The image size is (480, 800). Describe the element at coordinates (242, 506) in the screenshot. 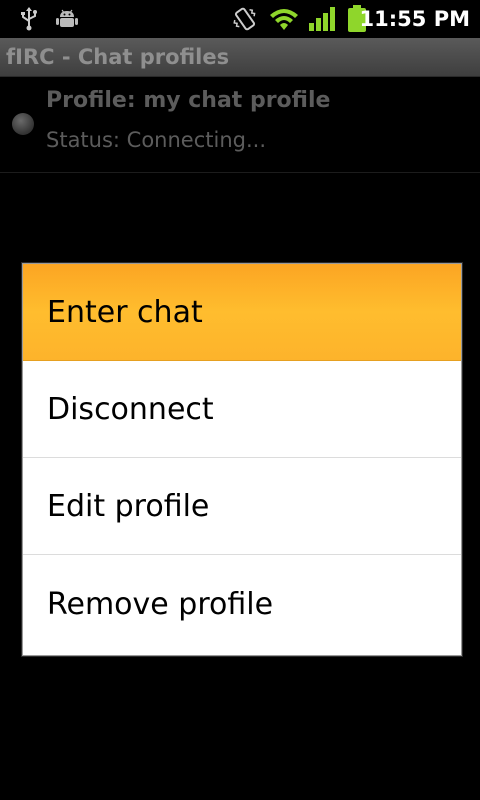

I see `menu-item-edit-profile: Edit profile` at that location.